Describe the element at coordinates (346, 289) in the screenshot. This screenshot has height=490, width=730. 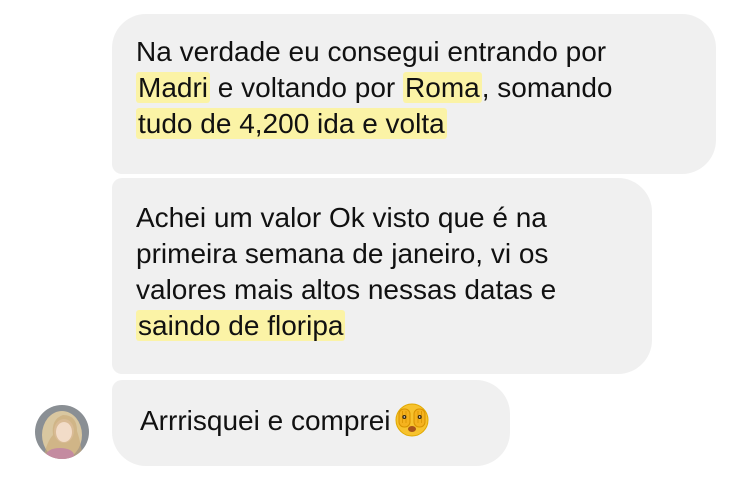
I see `message-2-line-3: valores mais altos nessas datas e` at that location.